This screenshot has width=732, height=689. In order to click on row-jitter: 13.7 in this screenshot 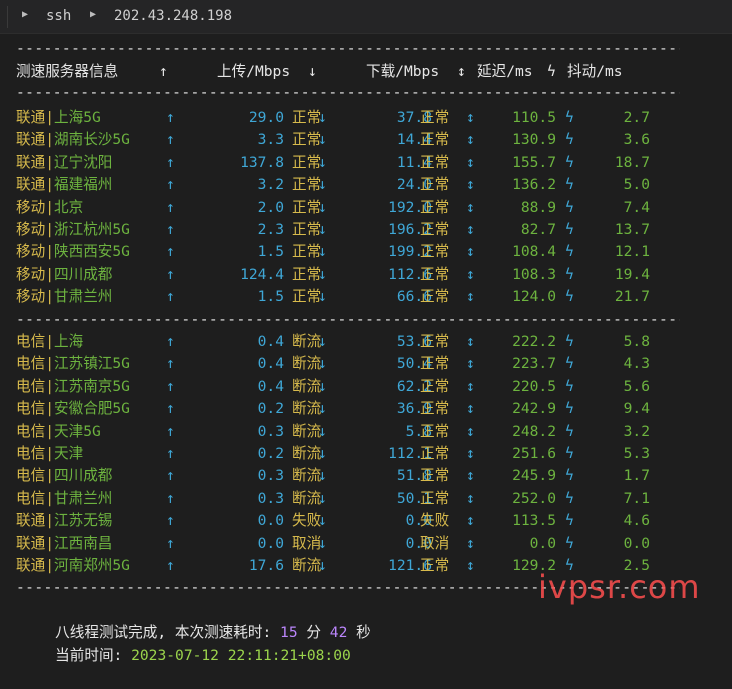, I will do `click(632, 229)`.